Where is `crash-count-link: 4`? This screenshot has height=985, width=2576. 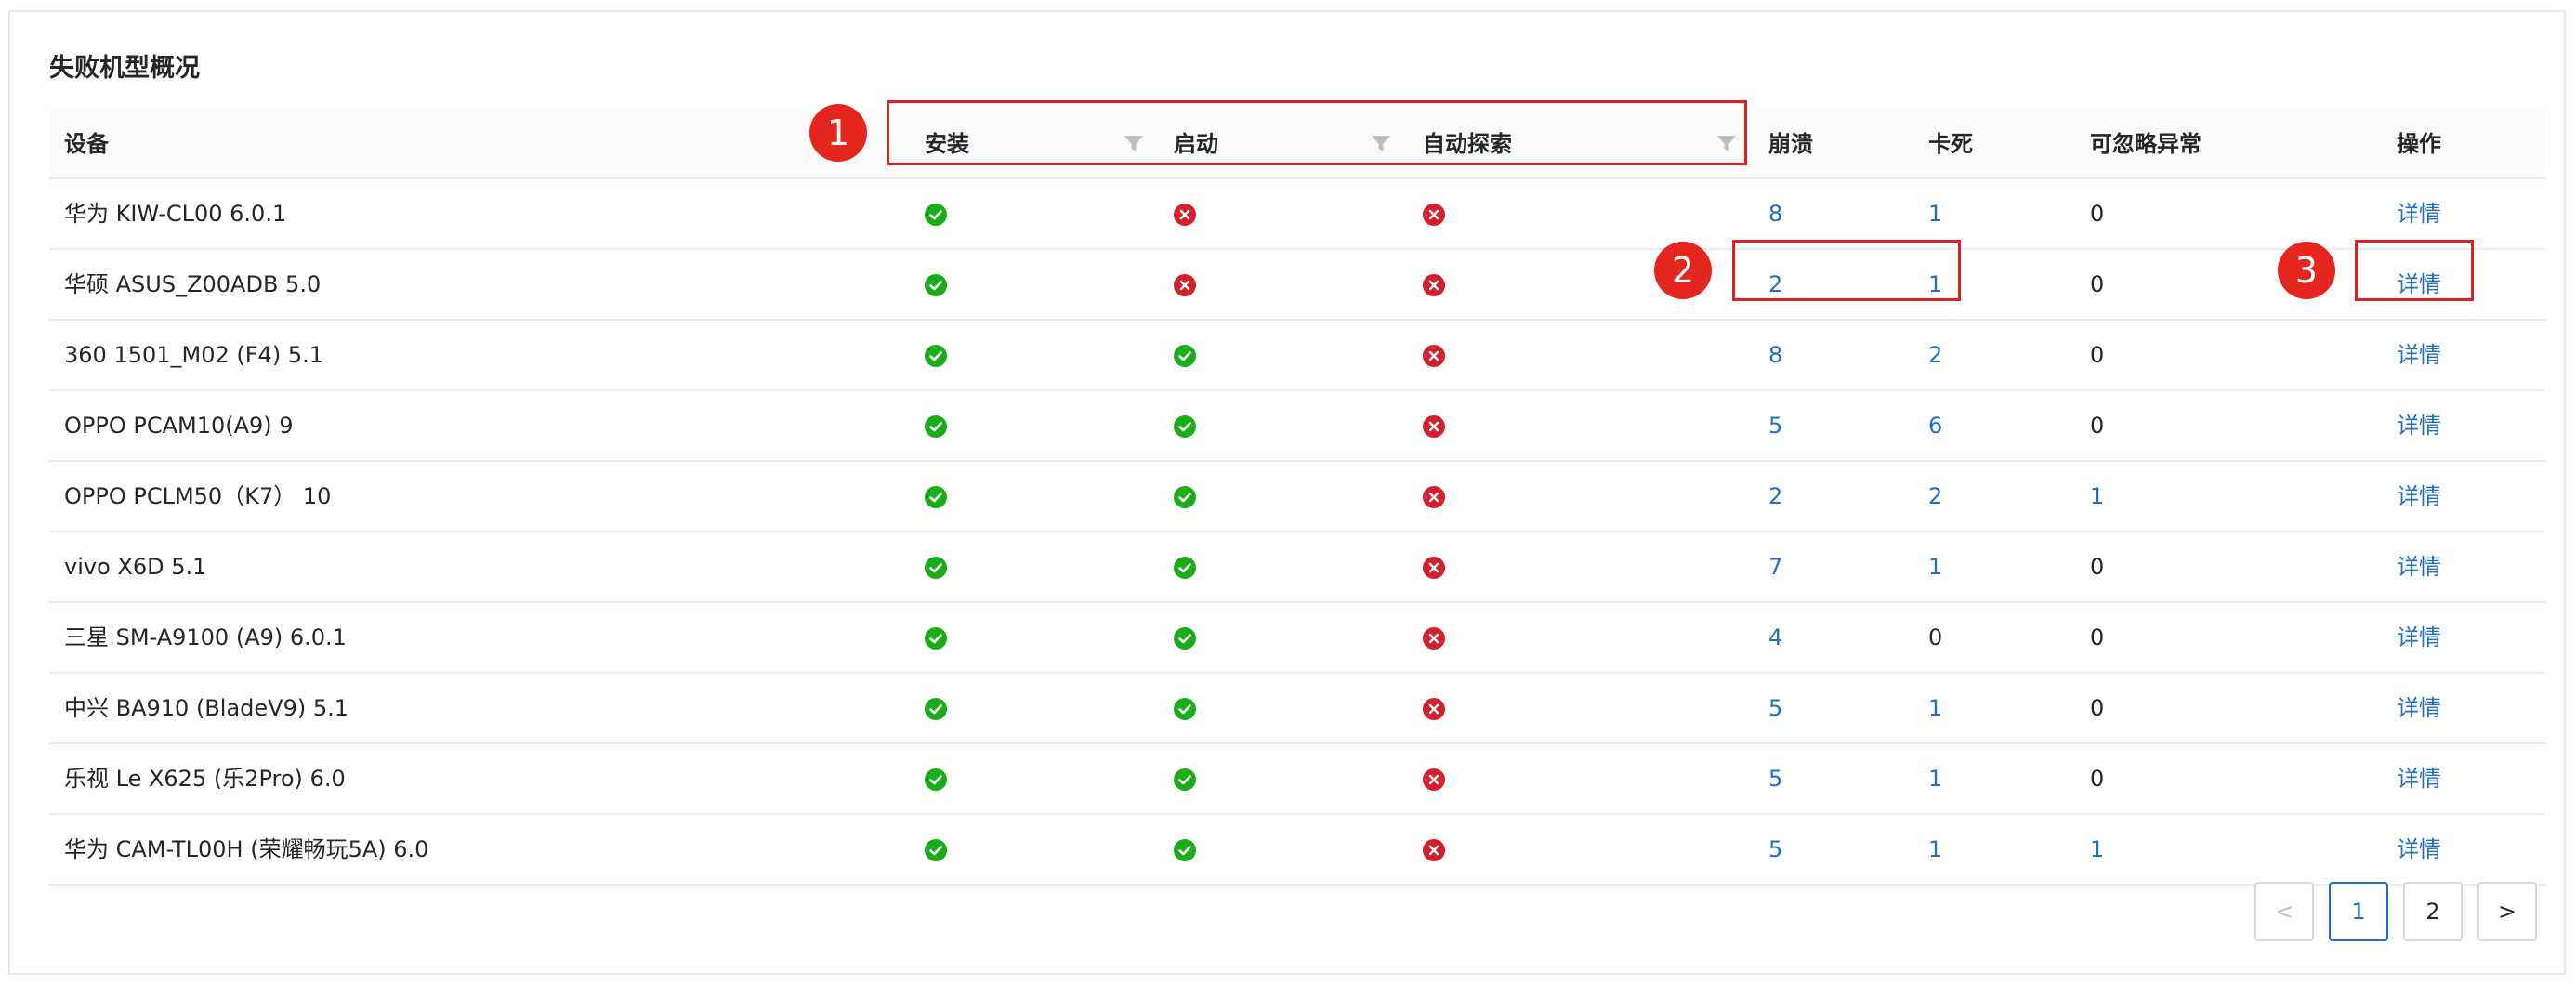 crash-count-link: 4 is located at coordinates (1775, 637).